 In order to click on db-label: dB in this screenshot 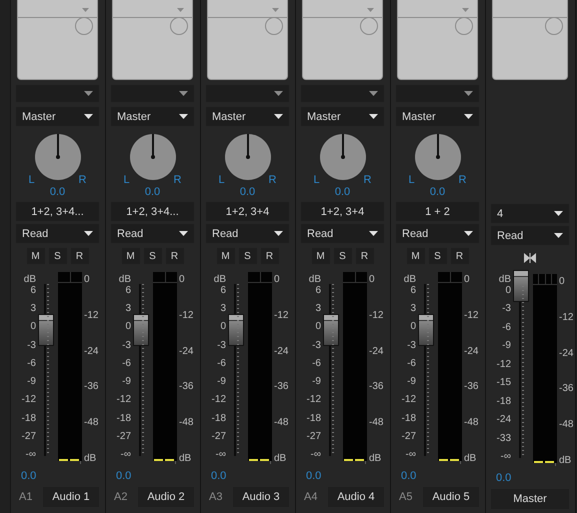, I will do `click(124, 279)`.